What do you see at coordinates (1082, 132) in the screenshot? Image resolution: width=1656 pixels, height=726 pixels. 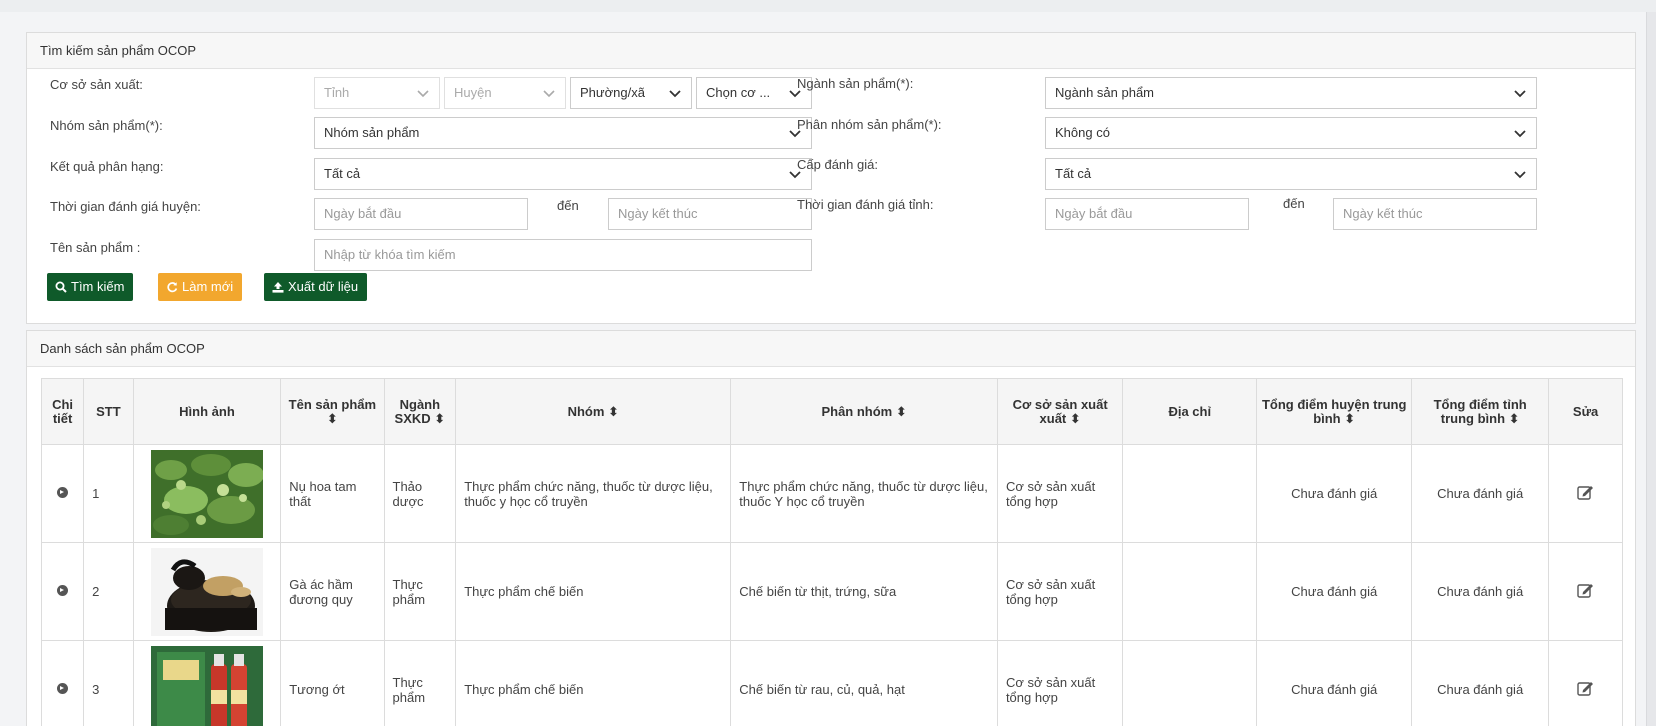 I see `subgroup-select-value: Không có` at bounding box center [1082, 132].